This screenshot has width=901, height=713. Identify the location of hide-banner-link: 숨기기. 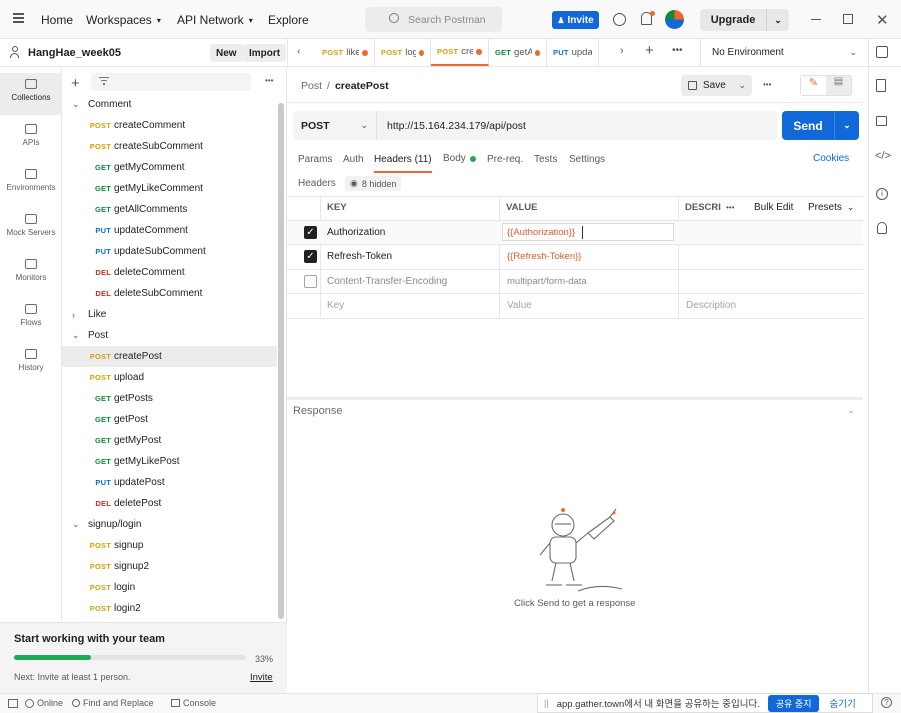
(842, 703).